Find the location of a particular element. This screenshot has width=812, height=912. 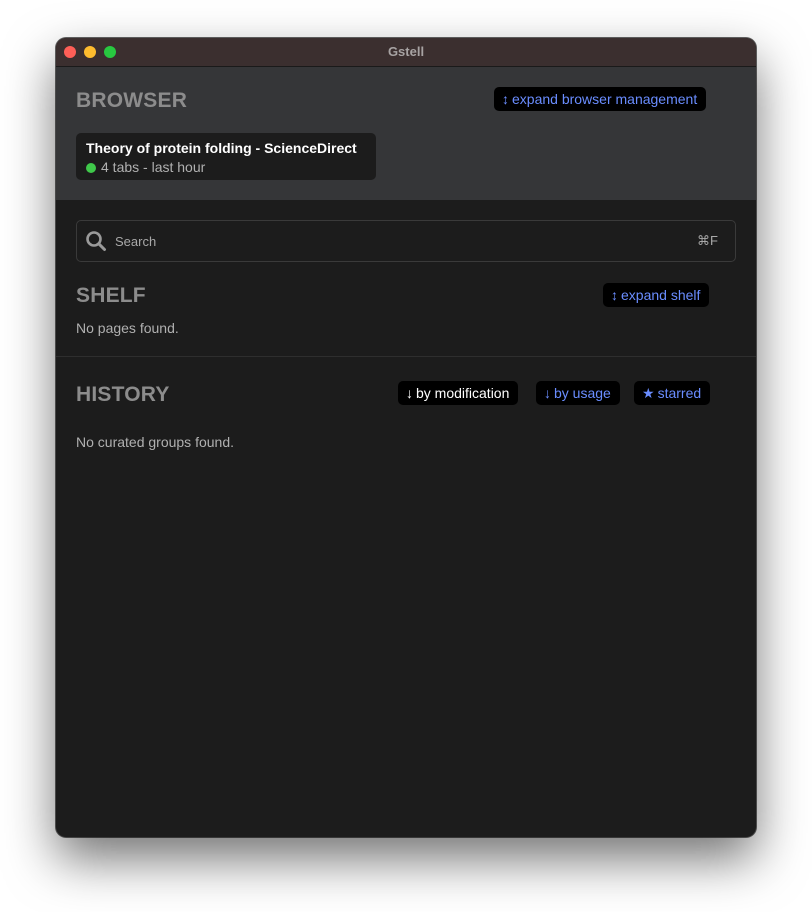

search-input is located at coordinates (395, 241).